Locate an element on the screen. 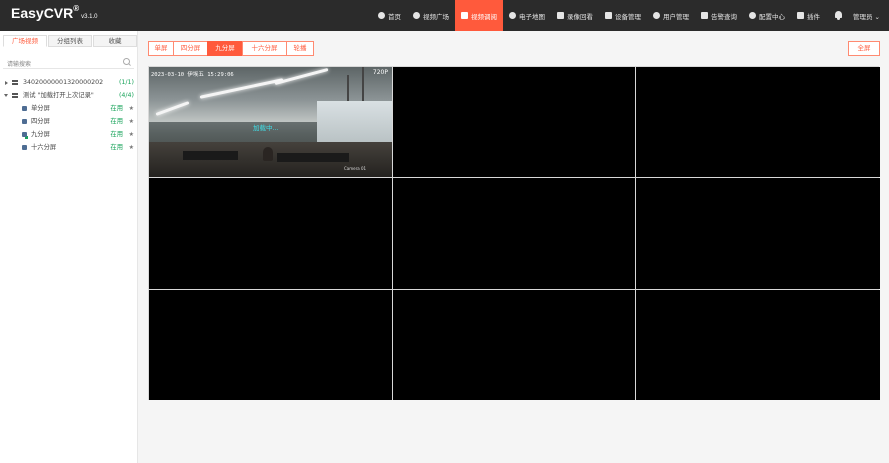 This screenshot has width=889, height=463. nav-item-map: 电子地图 is located at coordinates (527, 15).